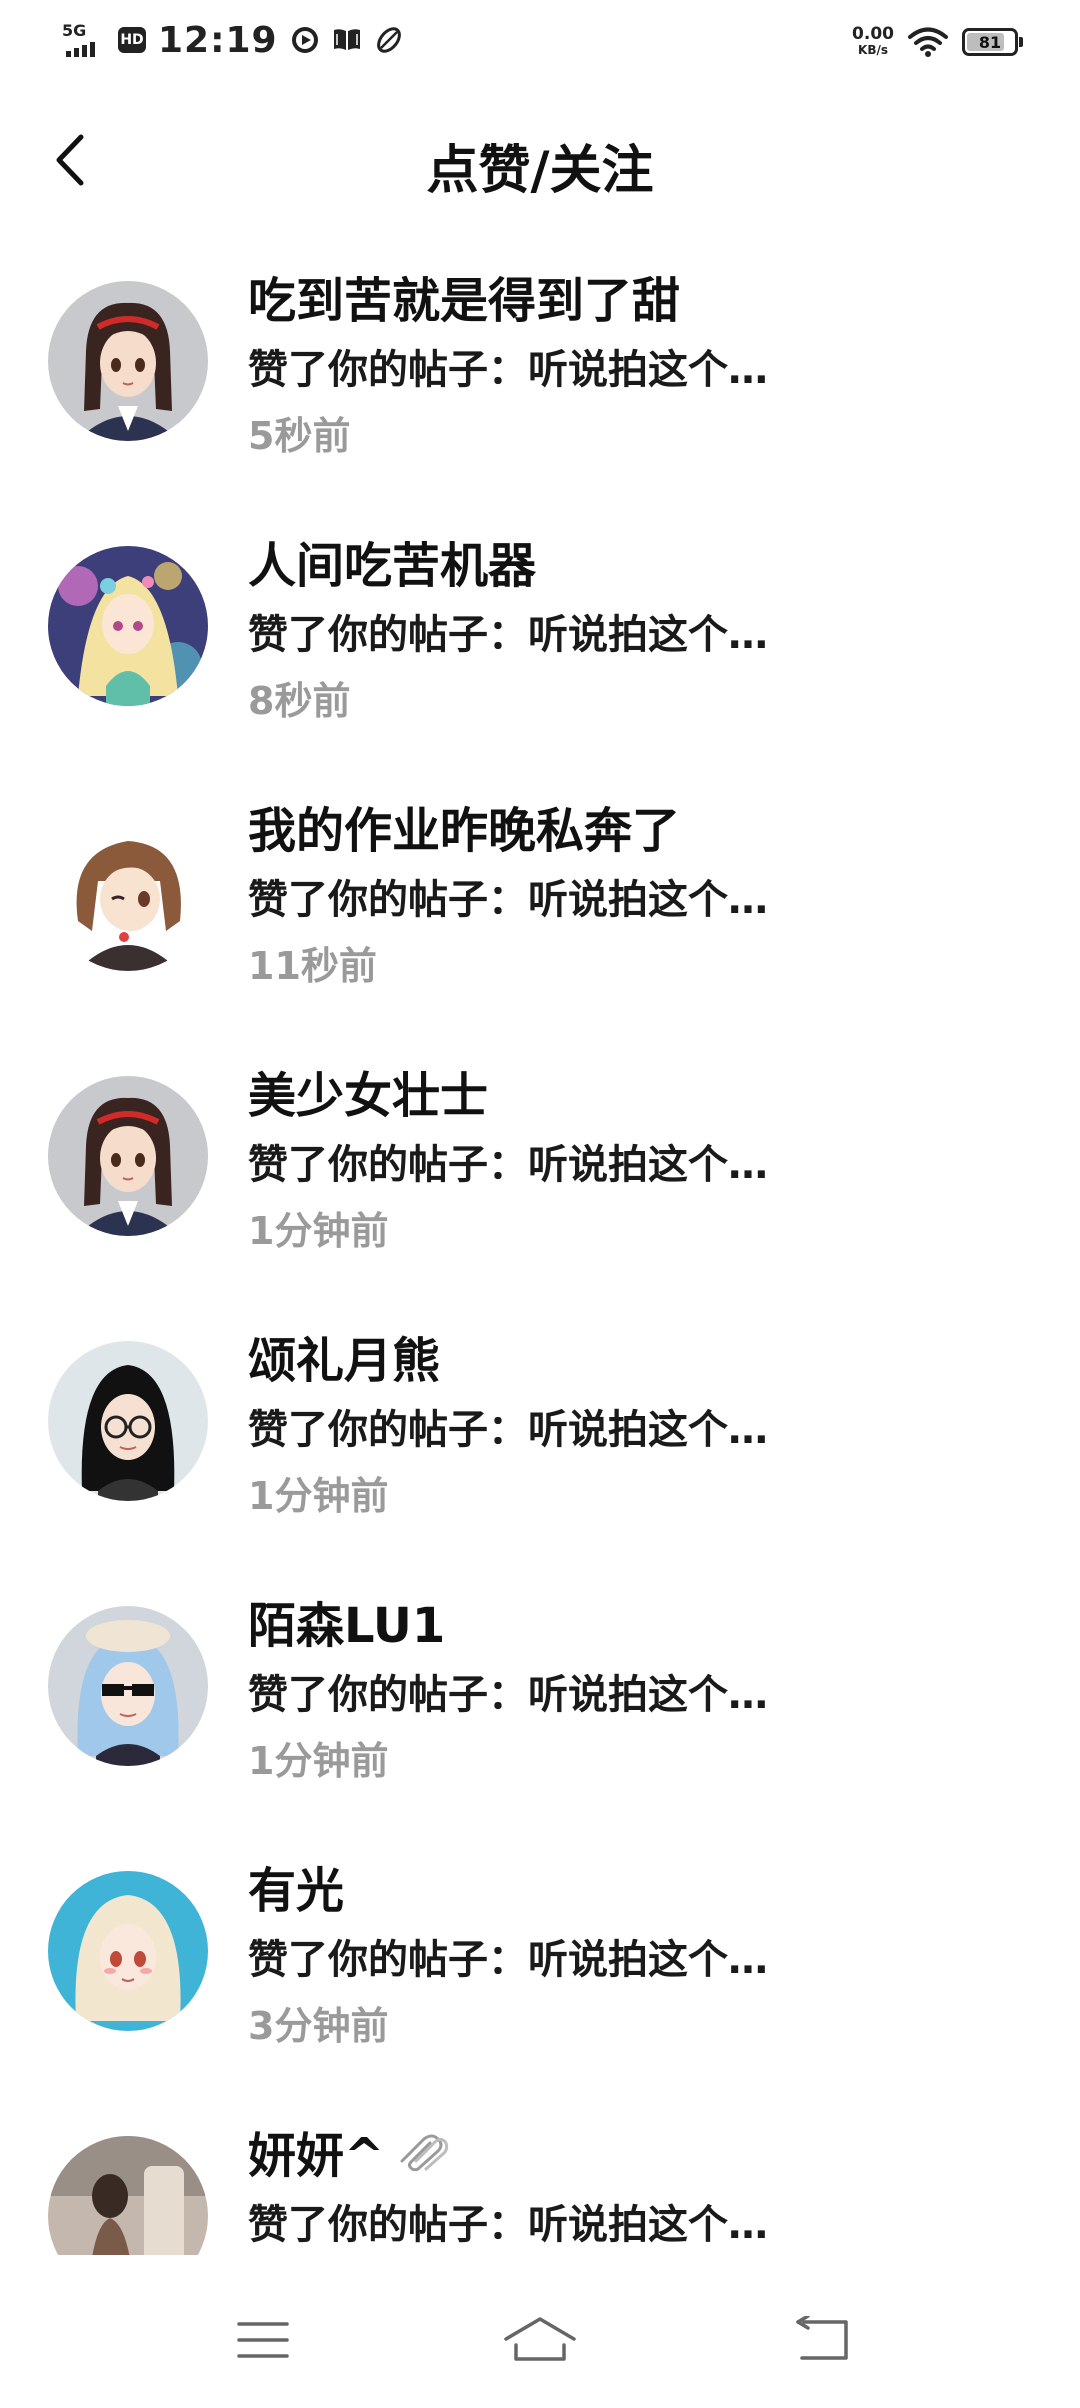  I want to click on home-button, so click(540, 2340).